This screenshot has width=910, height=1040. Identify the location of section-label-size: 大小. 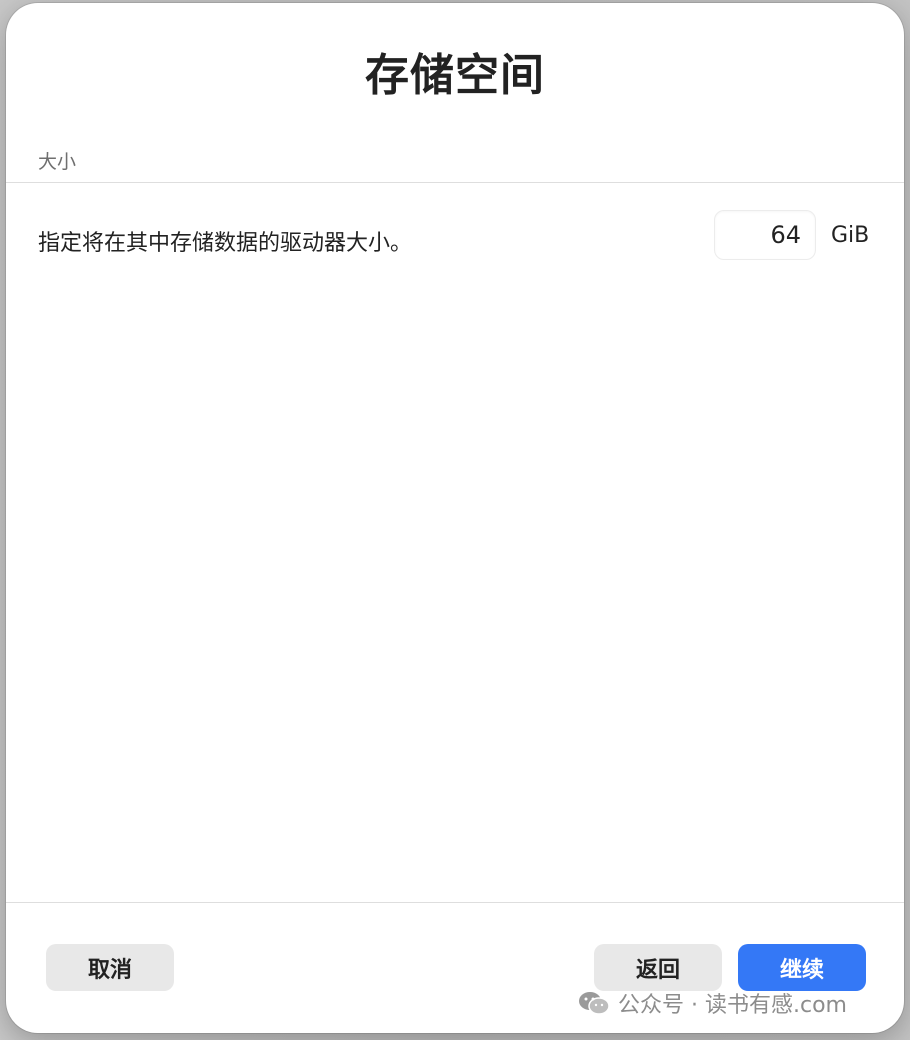
(57, 162).